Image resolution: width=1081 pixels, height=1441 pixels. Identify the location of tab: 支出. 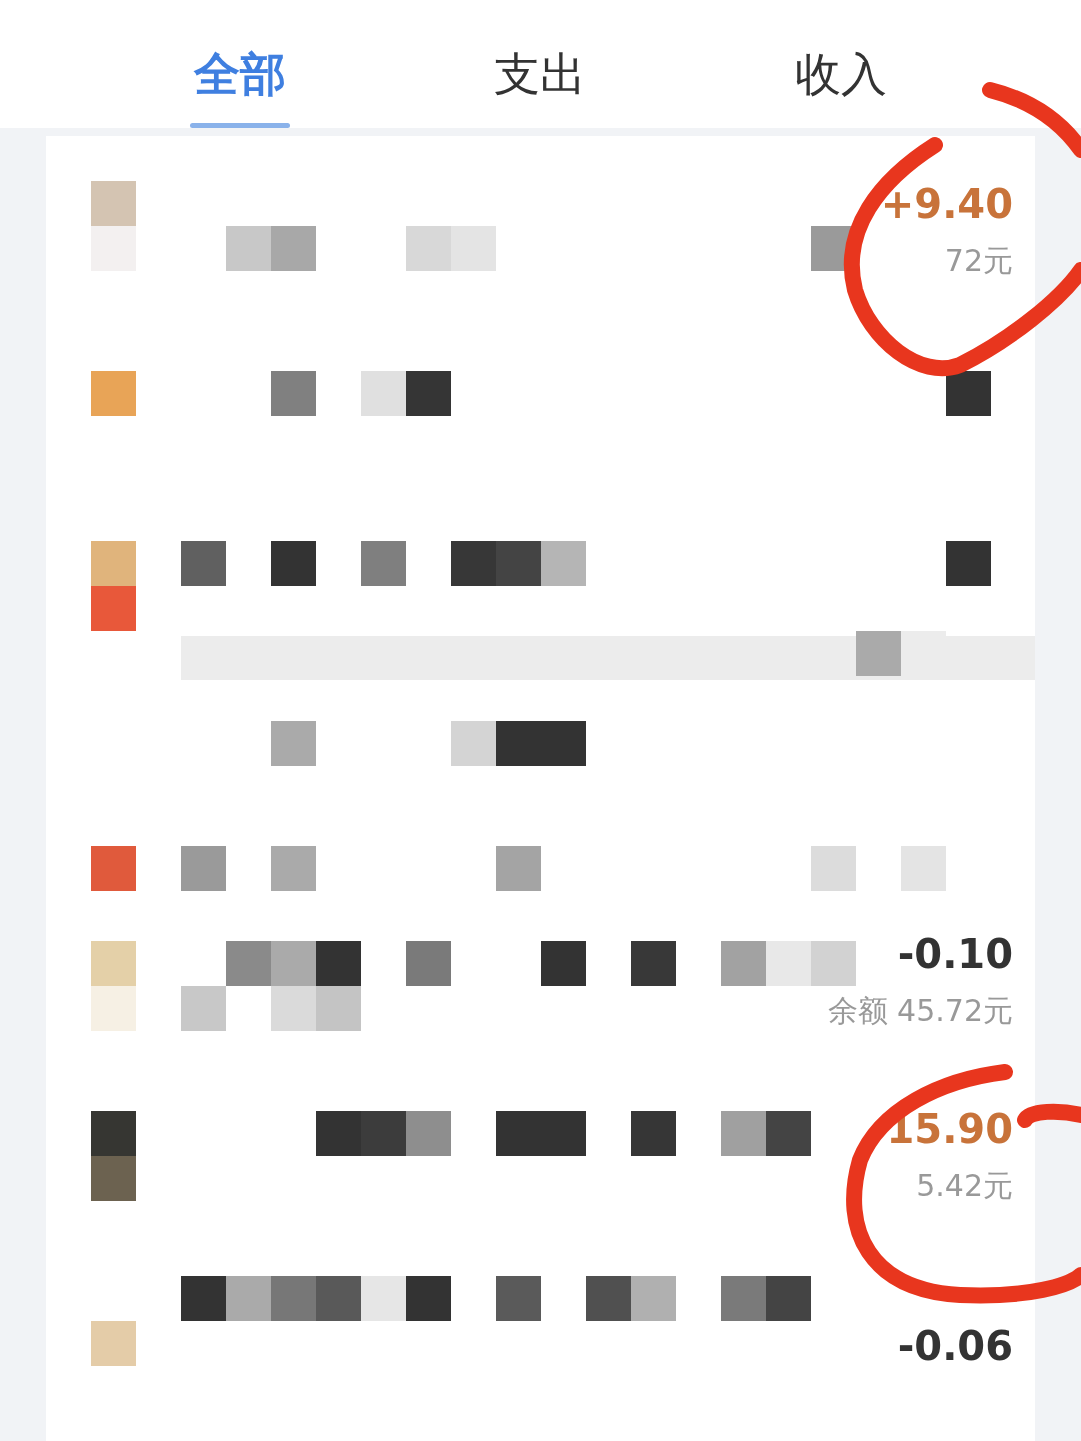
(540, 75).